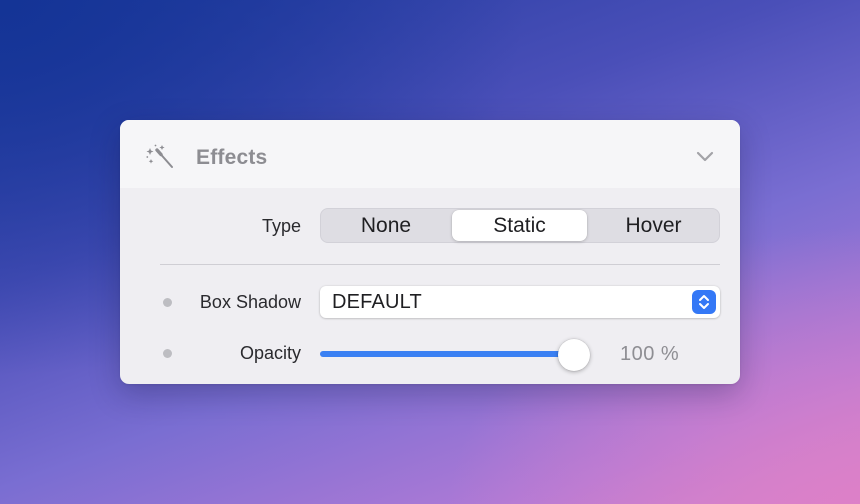 The height and width of the screenshot is (504, 860). I want to click on panel-title: Effects, so click(232, 157).